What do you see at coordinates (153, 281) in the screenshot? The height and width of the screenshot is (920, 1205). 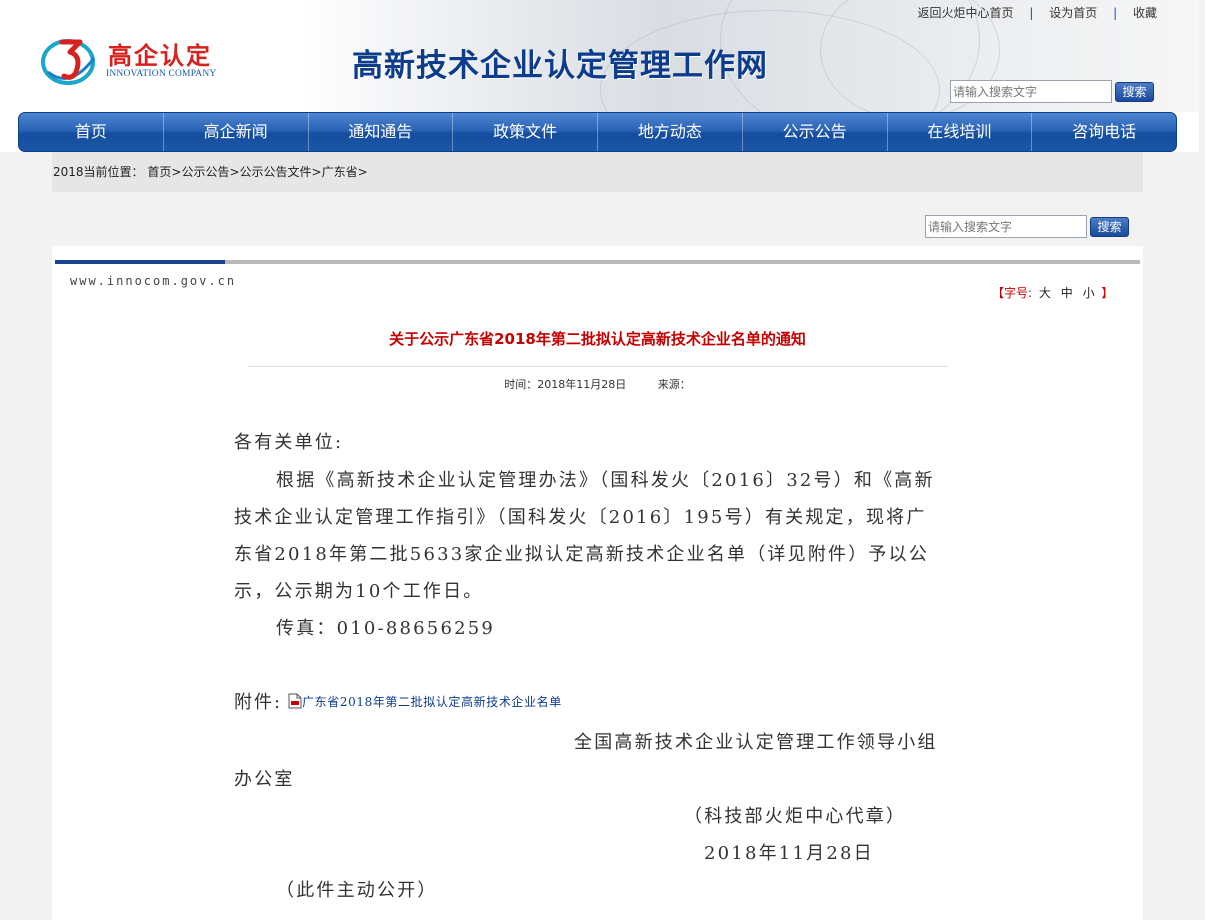 I see `site-url: www.innocom.gov.cn` at bounding box center [153, 281].